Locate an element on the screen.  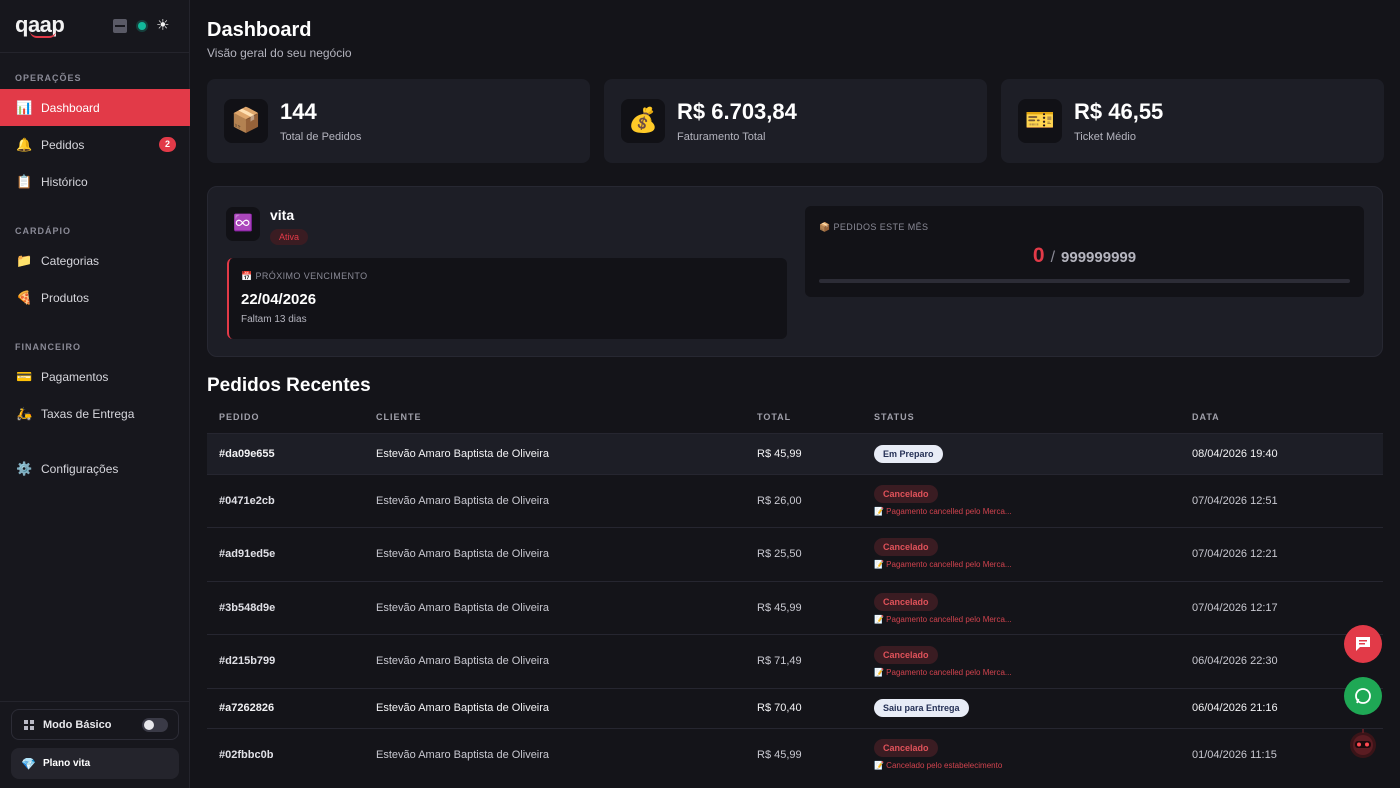
sidebar-item-label: Pedidos is located at coordinates (63, 144).